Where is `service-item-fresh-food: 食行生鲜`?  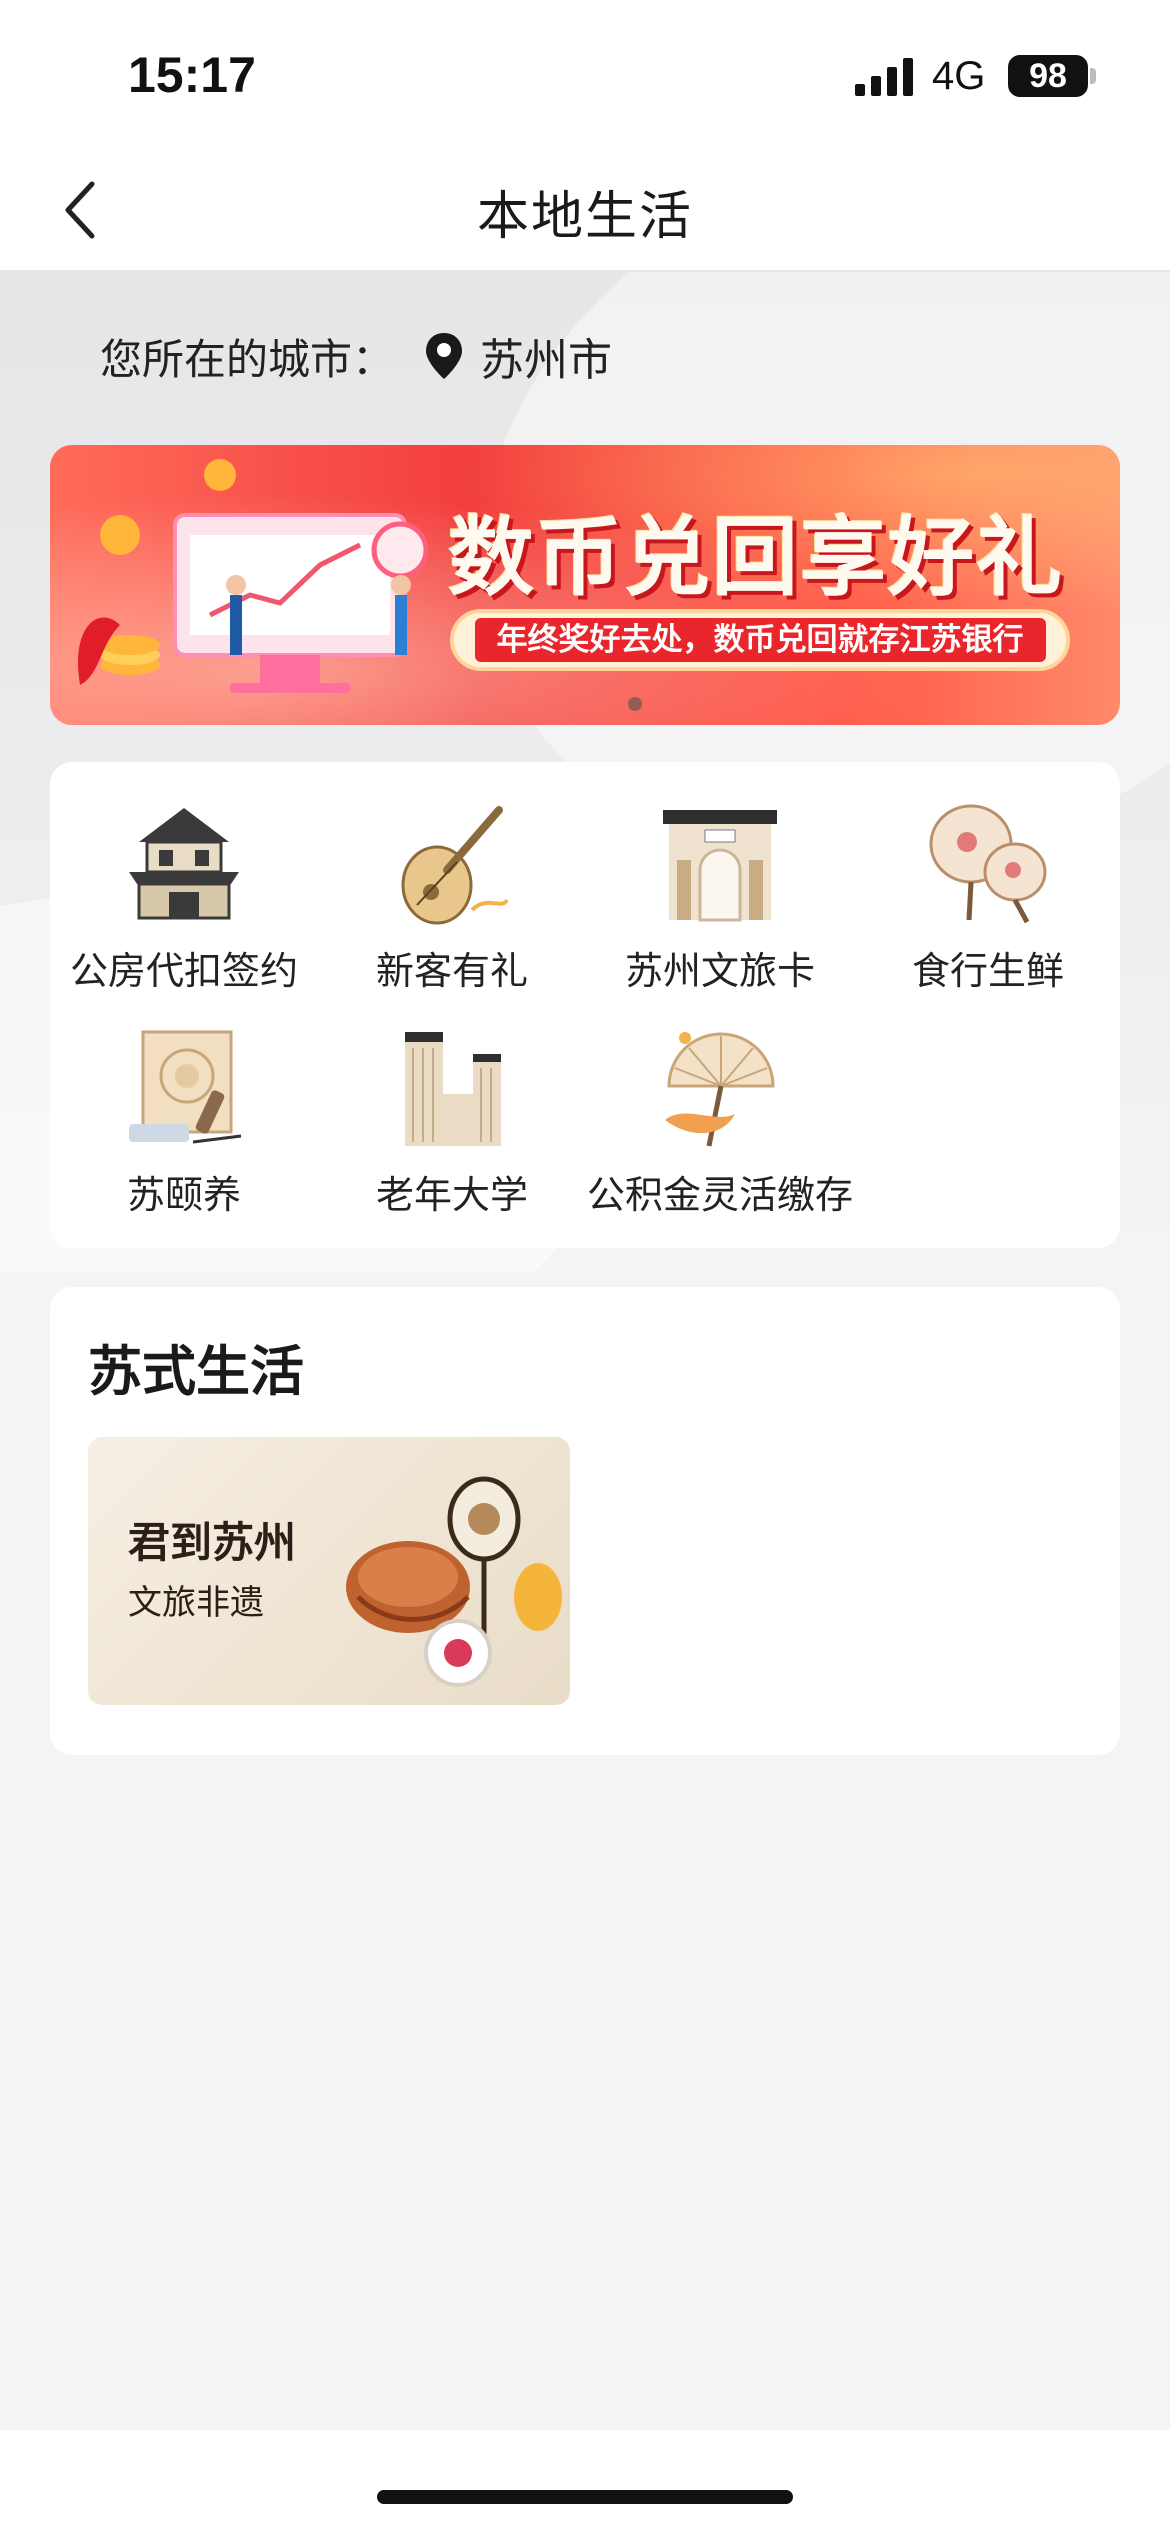
service-item-fresh-food: 食行生鲜 is located at coordinates (988, 905).